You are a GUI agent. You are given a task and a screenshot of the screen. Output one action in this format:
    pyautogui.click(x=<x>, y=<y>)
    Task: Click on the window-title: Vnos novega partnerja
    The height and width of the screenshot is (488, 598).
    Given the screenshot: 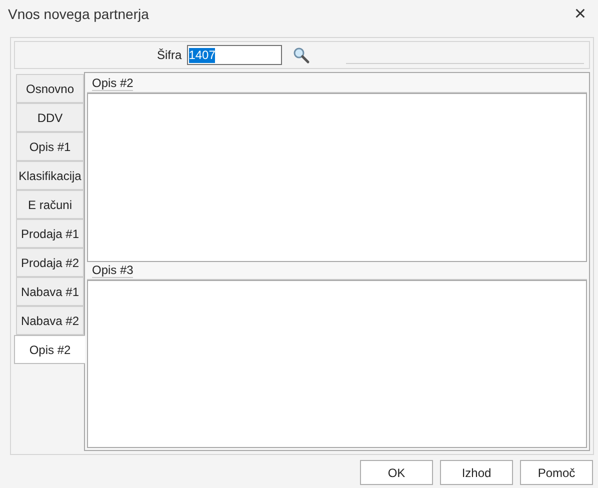 What is the action you would take?
    pyautogui.click(x=78, y=14)
    